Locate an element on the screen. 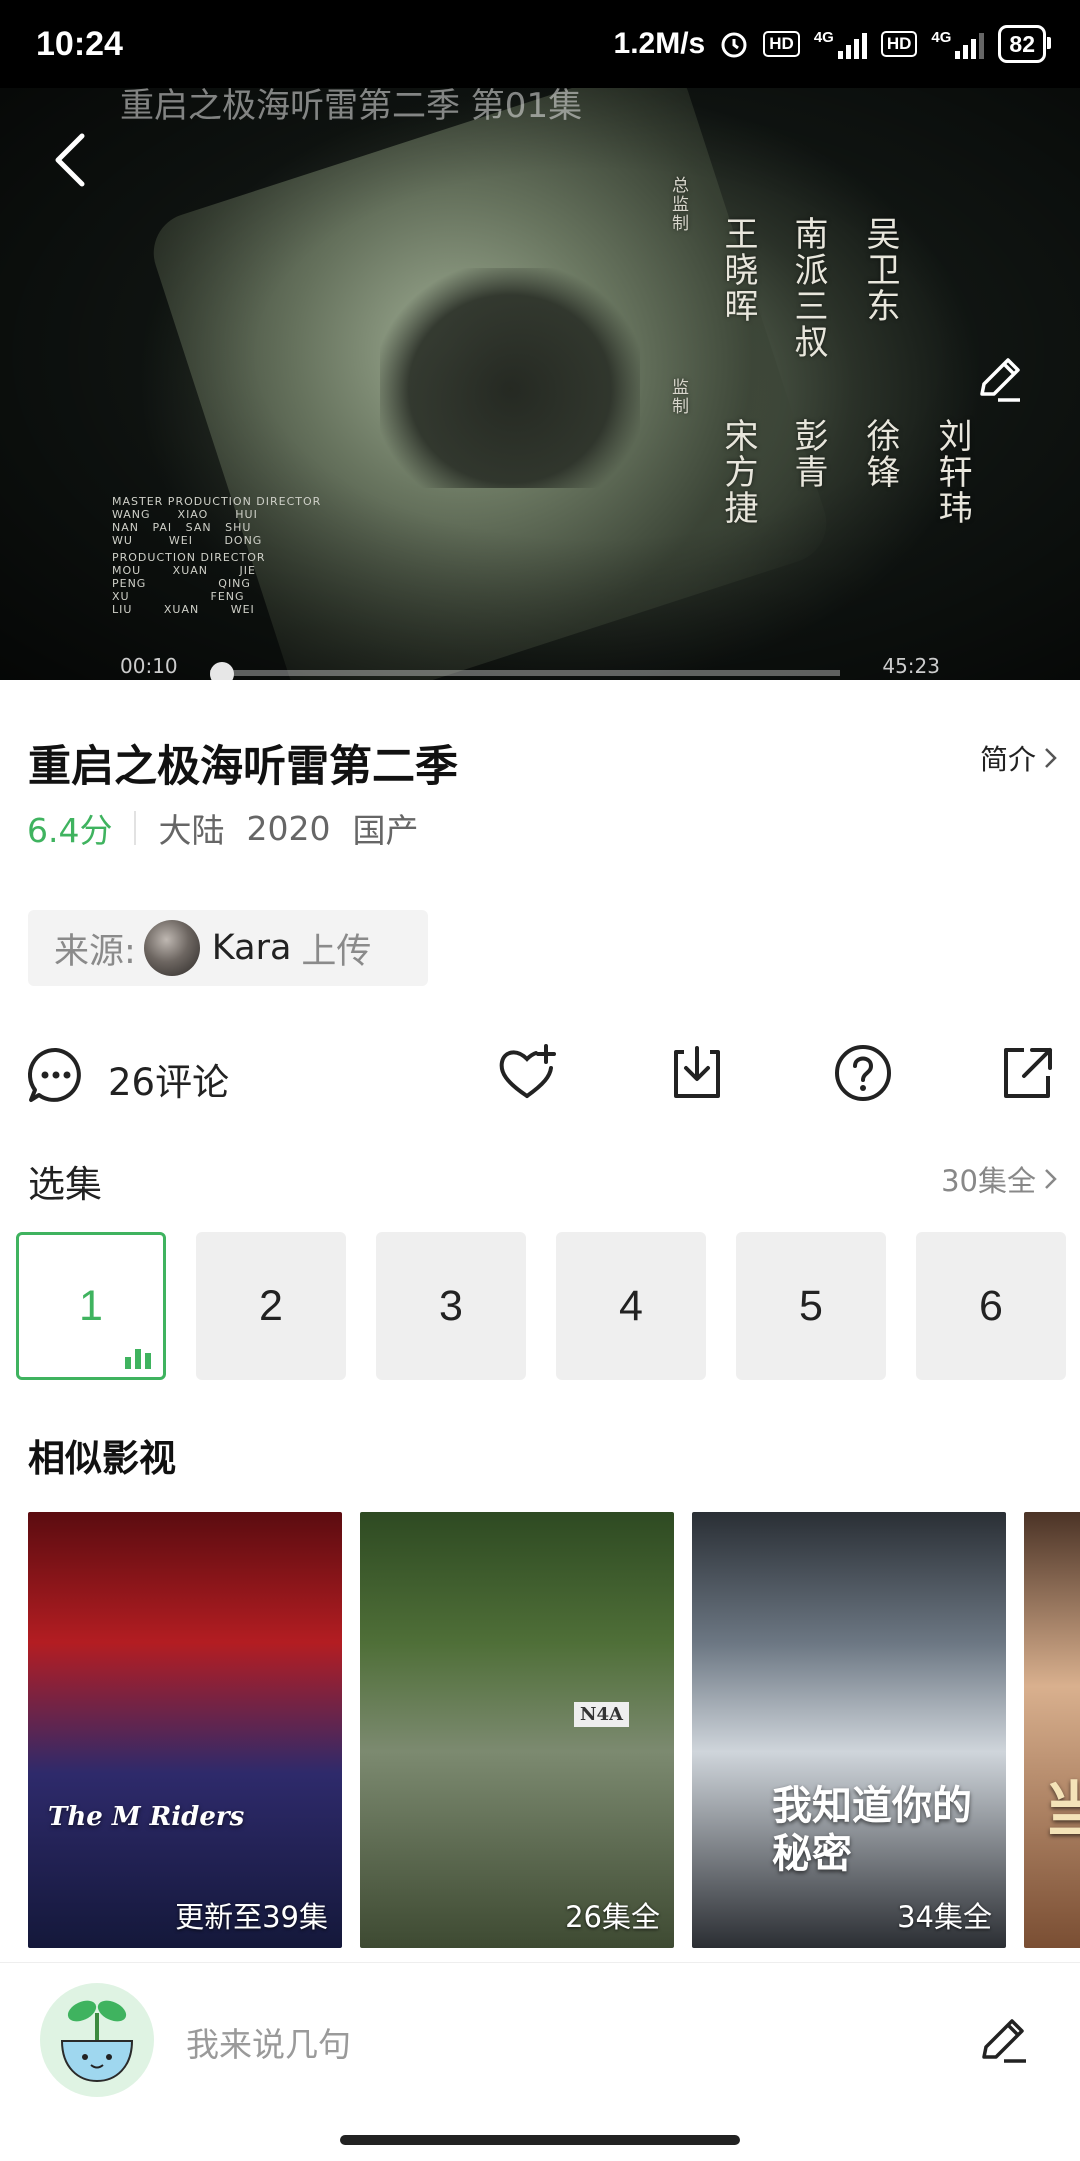 This screenshot has height=2161, width=1080. episode-button-5: 5 is located at coordinates (811, 1306).